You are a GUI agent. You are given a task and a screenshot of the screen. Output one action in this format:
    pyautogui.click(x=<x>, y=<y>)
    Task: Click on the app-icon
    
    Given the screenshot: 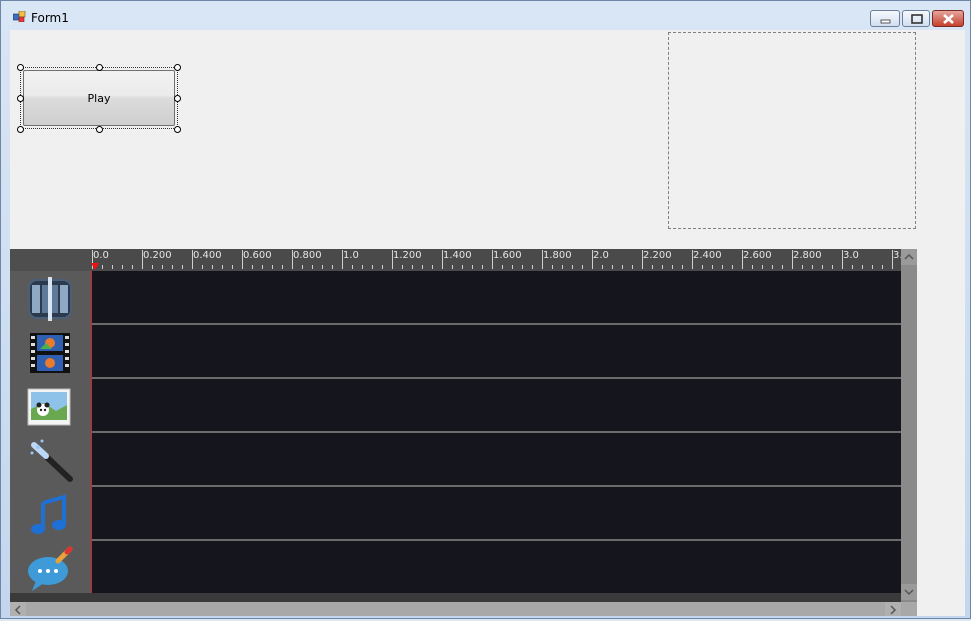 What is the action you would take?
    pyautogui.click(x=19, y=16)
    